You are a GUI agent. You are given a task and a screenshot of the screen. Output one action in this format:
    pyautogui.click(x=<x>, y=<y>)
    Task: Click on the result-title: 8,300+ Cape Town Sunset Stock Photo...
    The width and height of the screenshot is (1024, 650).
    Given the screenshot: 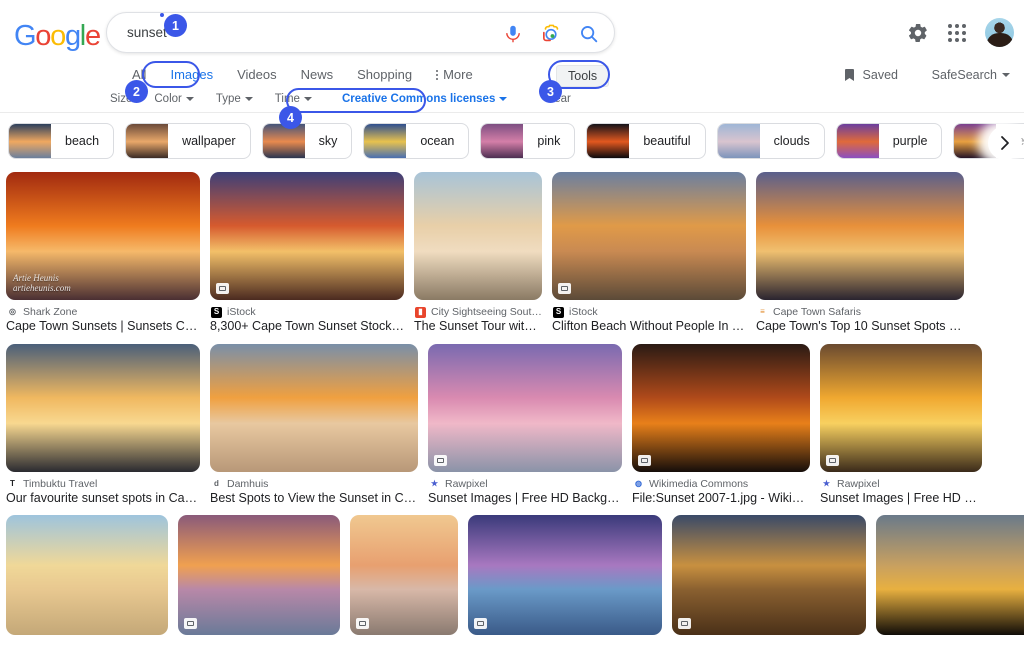 What is the action you would take?
    pyautogui.click(x=307, y=327)
    